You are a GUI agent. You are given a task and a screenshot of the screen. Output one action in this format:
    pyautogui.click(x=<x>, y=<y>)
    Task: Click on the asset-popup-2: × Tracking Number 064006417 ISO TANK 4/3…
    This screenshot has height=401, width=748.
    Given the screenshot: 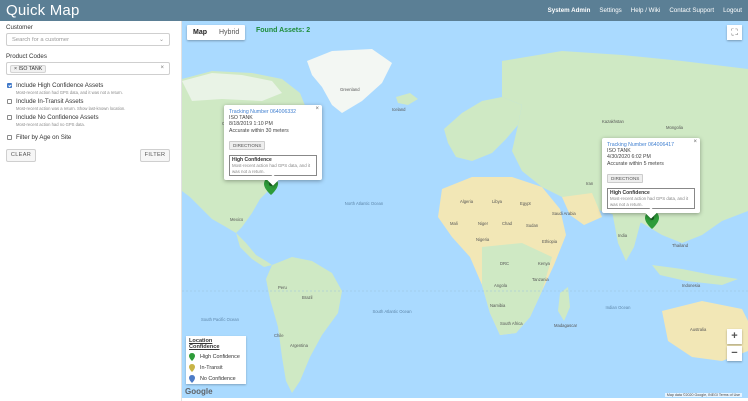 What is the action you would take?
    pyautogui.click(x=651, y=179)
    